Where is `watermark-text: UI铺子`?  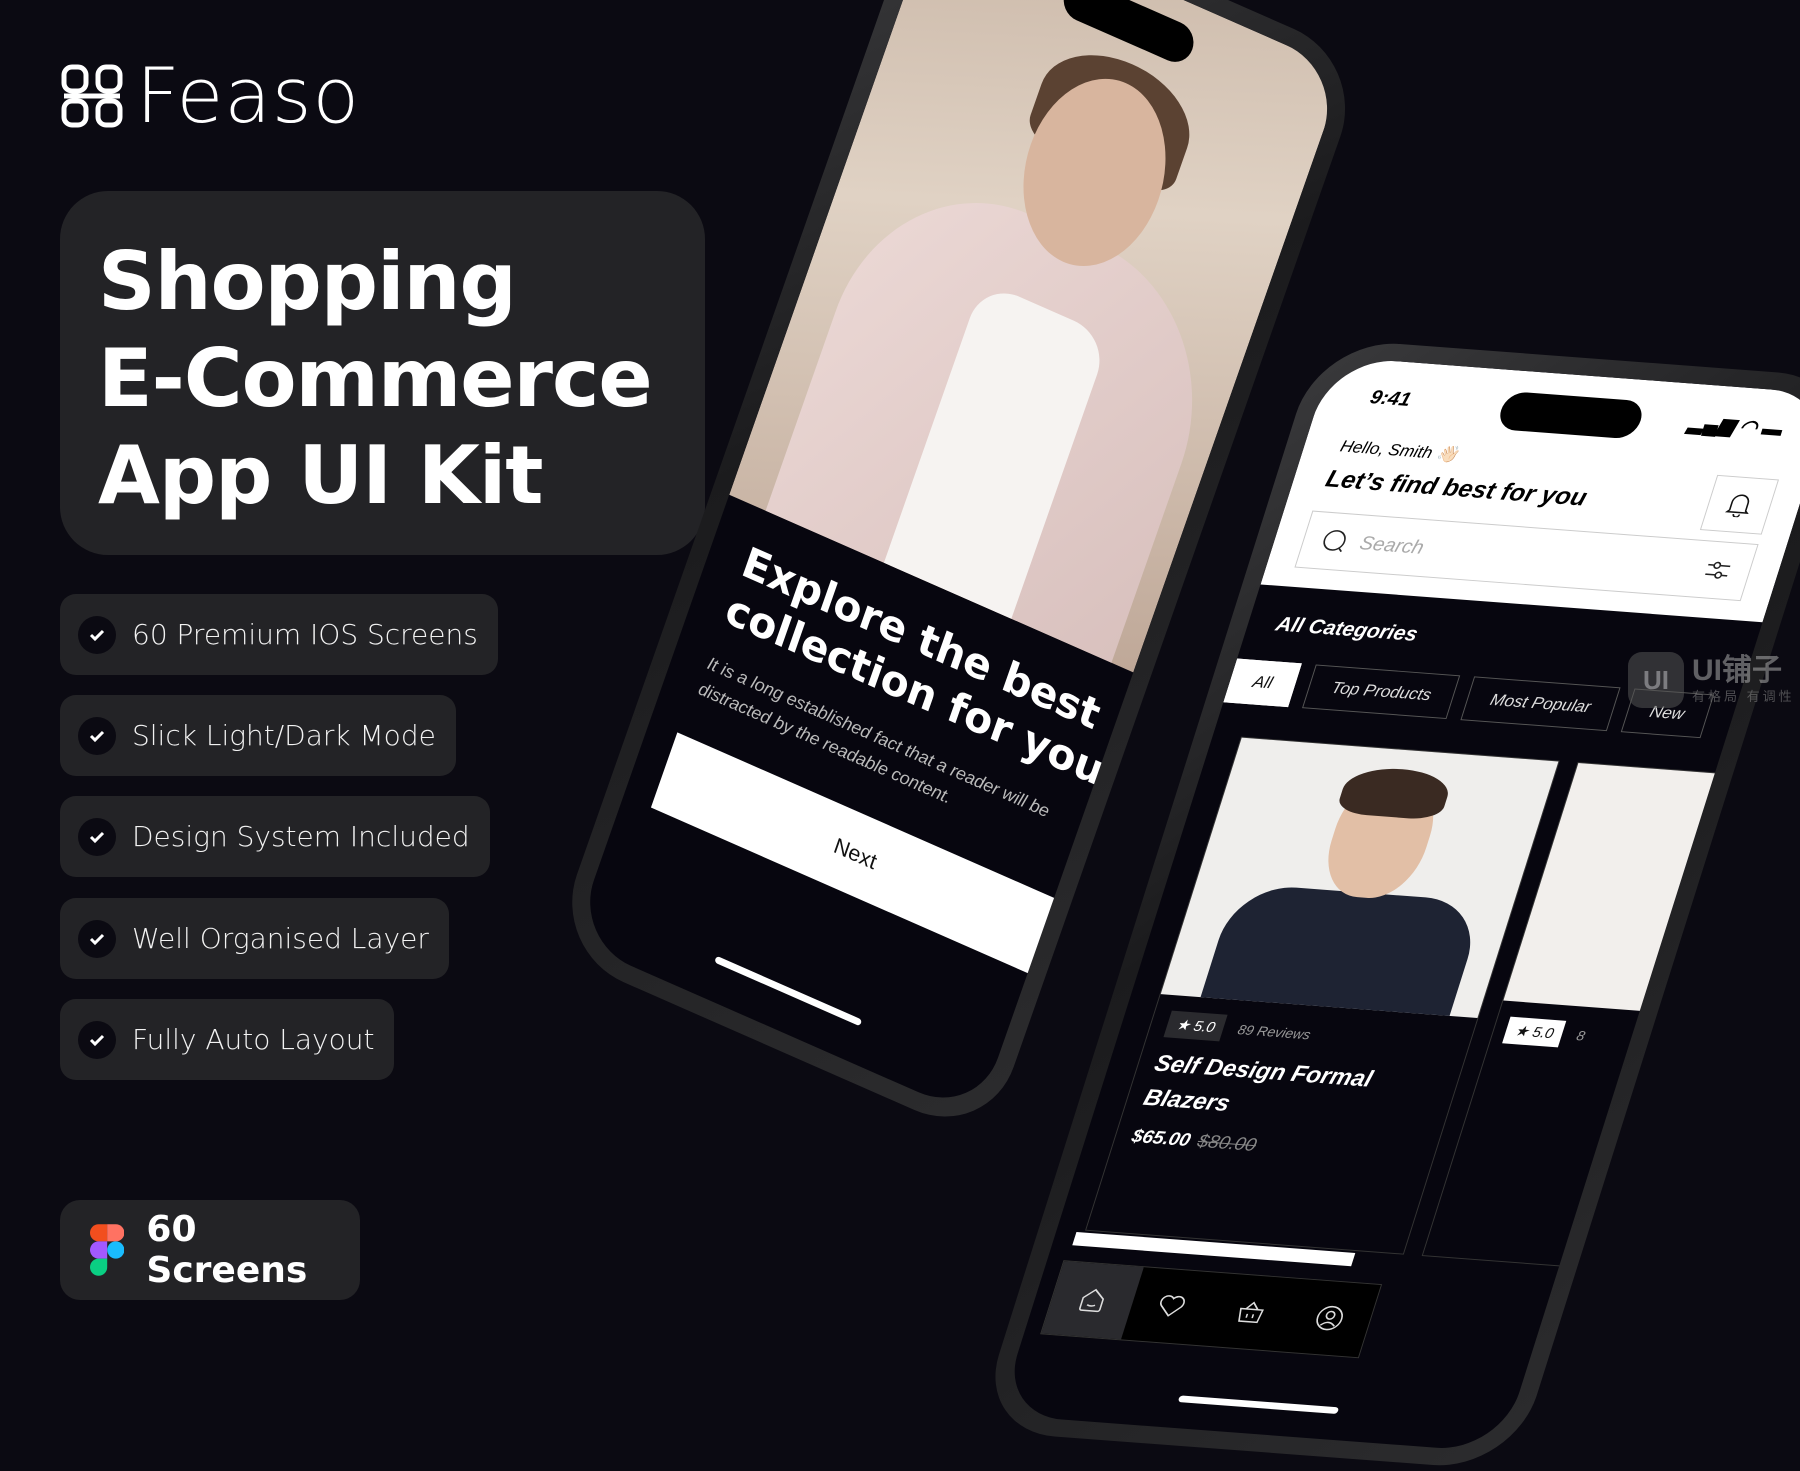
watermark-text: UI铺子 is located at coordinates (1737, 670).